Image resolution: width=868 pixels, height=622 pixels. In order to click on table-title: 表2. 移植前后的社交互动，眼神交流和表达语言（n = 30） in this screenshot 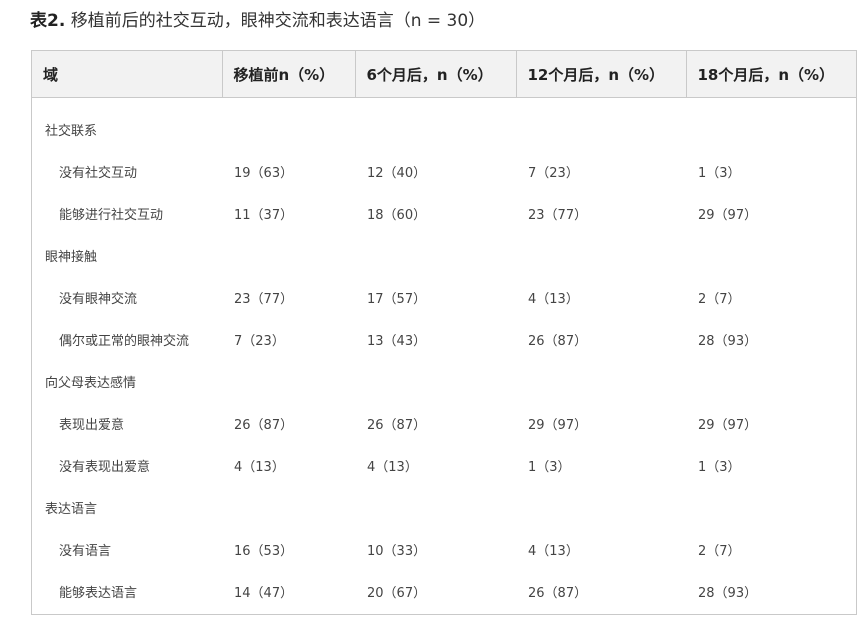, I will do `click(257, 18)`.